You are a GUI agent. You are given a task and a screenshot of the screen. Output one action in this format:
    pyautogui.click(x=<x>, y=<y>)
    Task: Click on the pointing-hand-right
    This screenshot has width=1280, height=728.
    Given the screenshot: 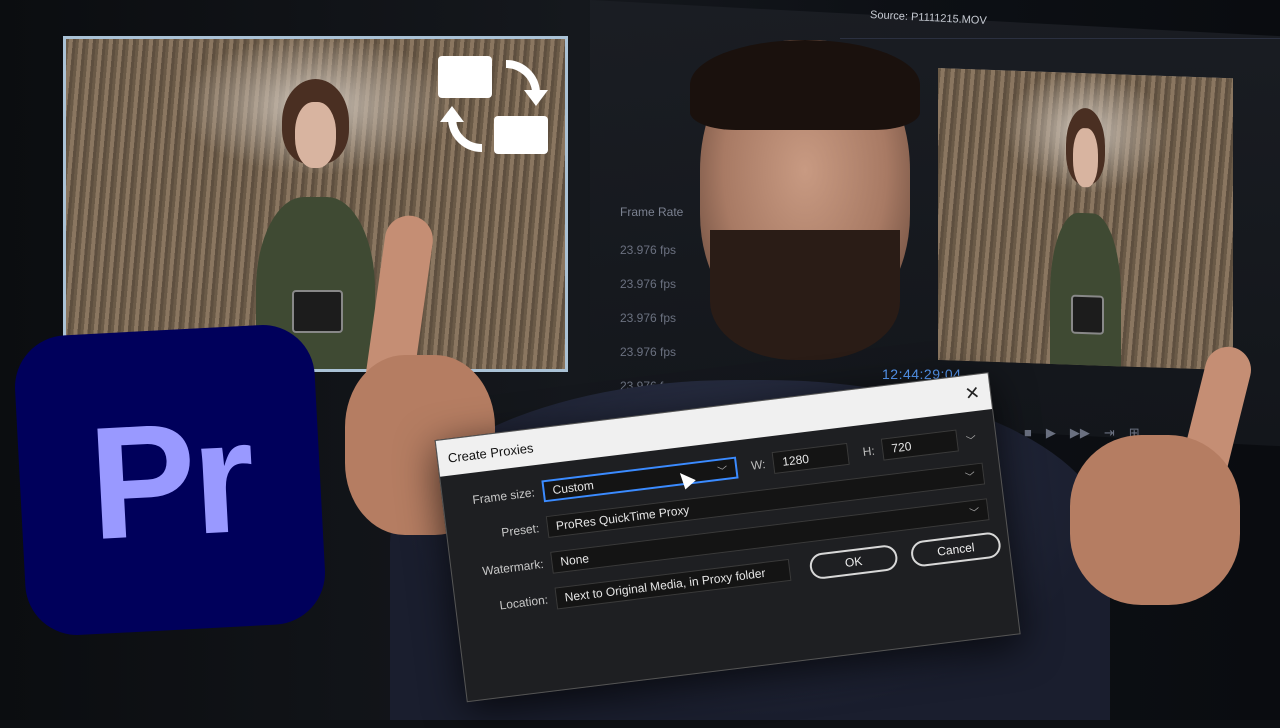 What is the action you would take?
    pyautogui.click(x=1163, y=473)
    